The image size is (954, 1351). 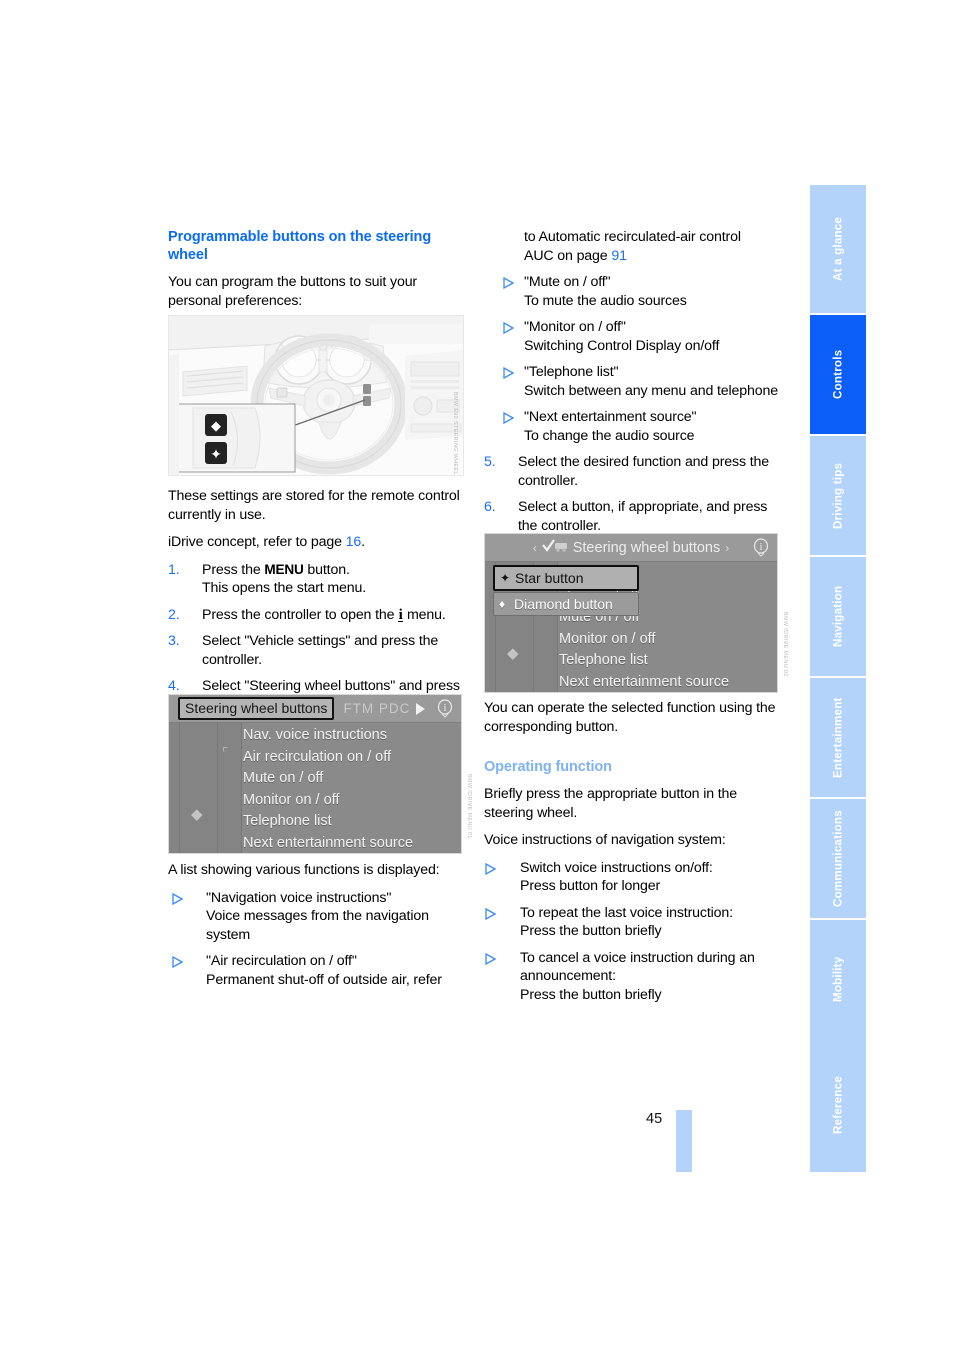 I want to click on idrive1-item-3: Monitor on / off, so click(x=351, y=801).